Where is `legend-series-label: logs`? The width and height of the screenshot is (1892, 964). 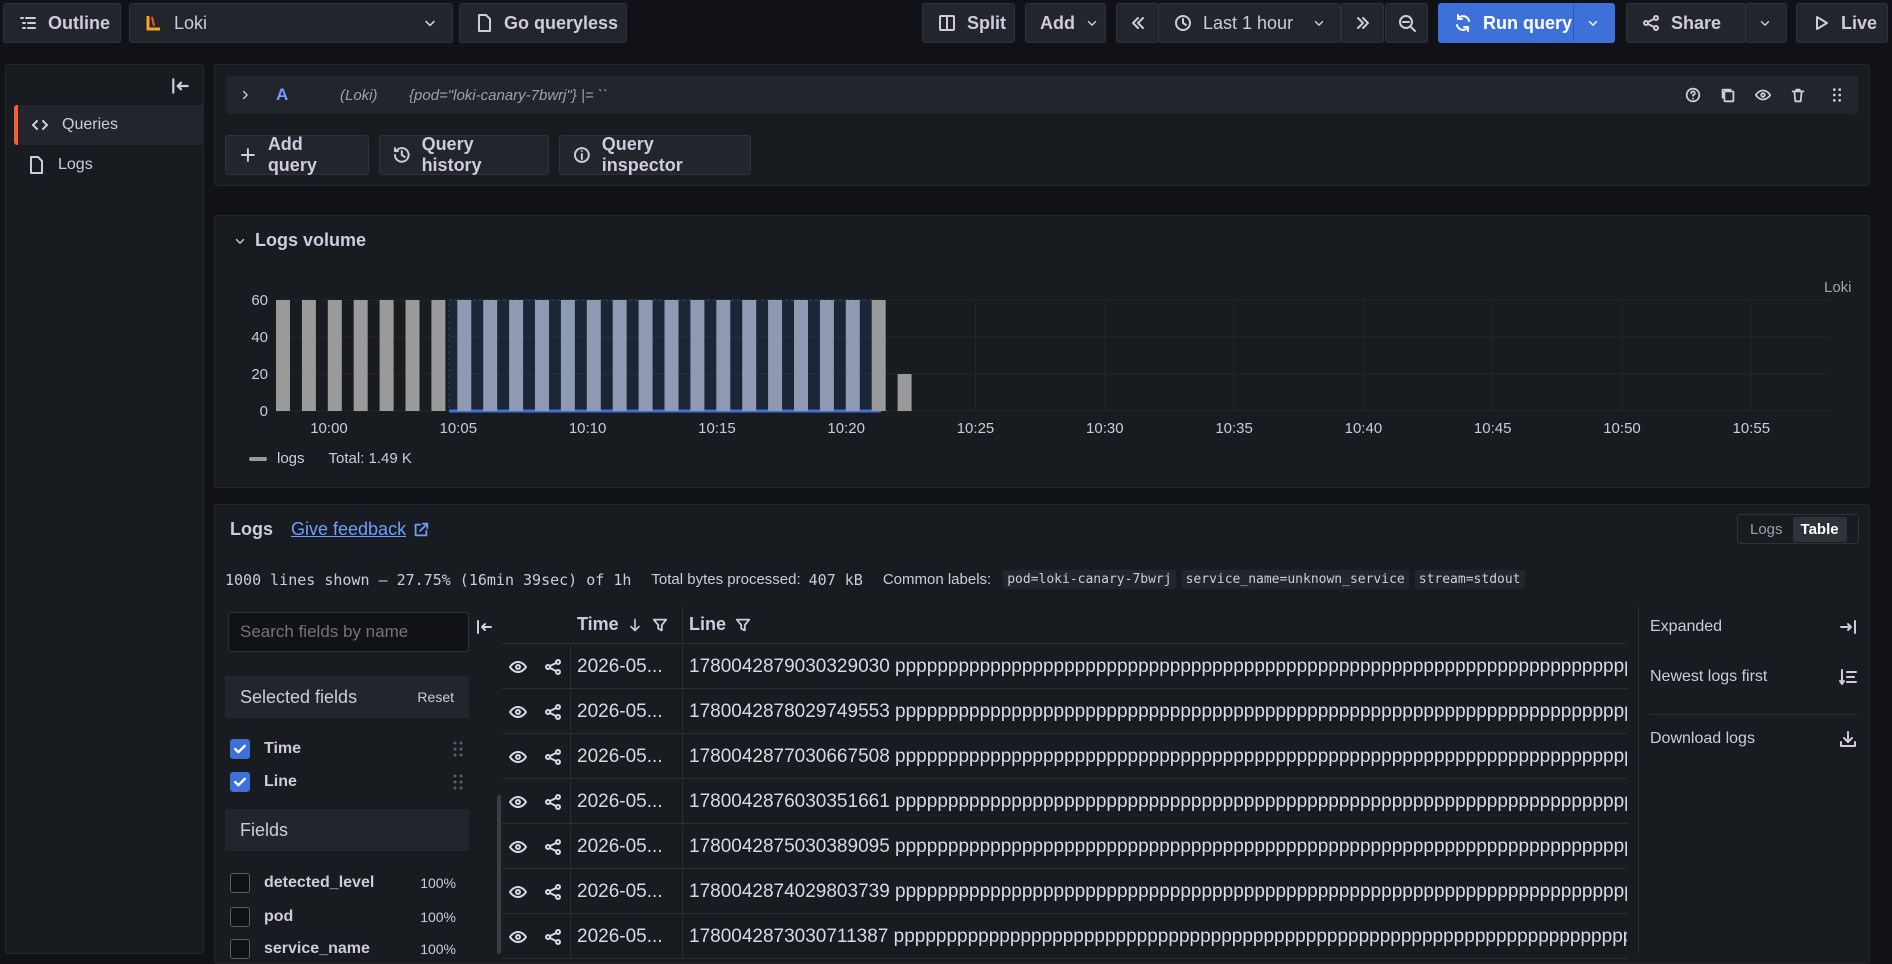
legend-series-label: logs is located at coordinates (291, 458).